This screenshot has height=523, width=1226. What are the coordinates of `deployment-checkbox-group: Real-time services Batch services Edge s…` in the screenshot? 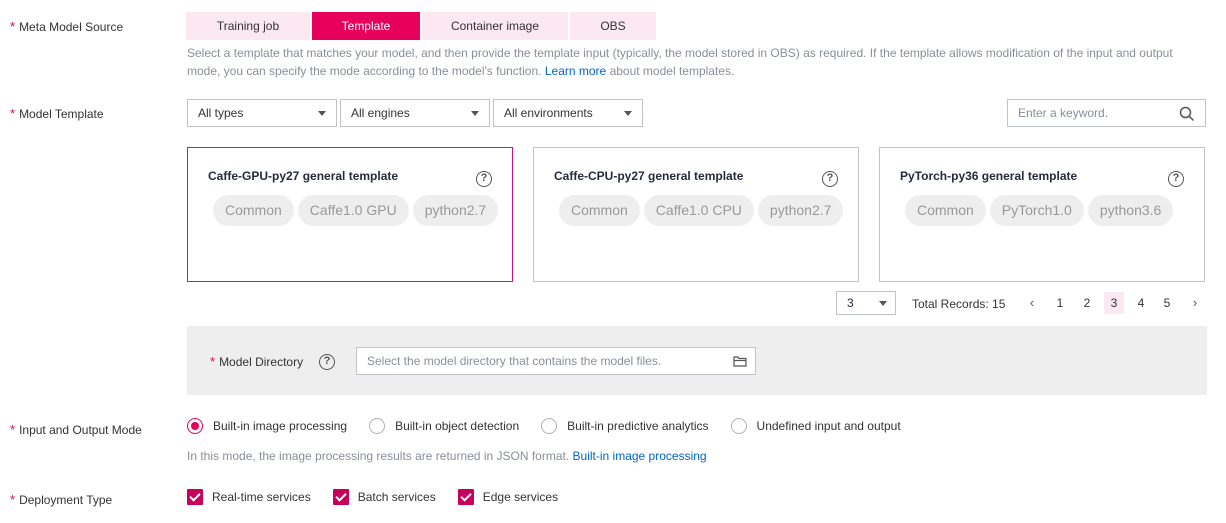 It's located at (383, 497).